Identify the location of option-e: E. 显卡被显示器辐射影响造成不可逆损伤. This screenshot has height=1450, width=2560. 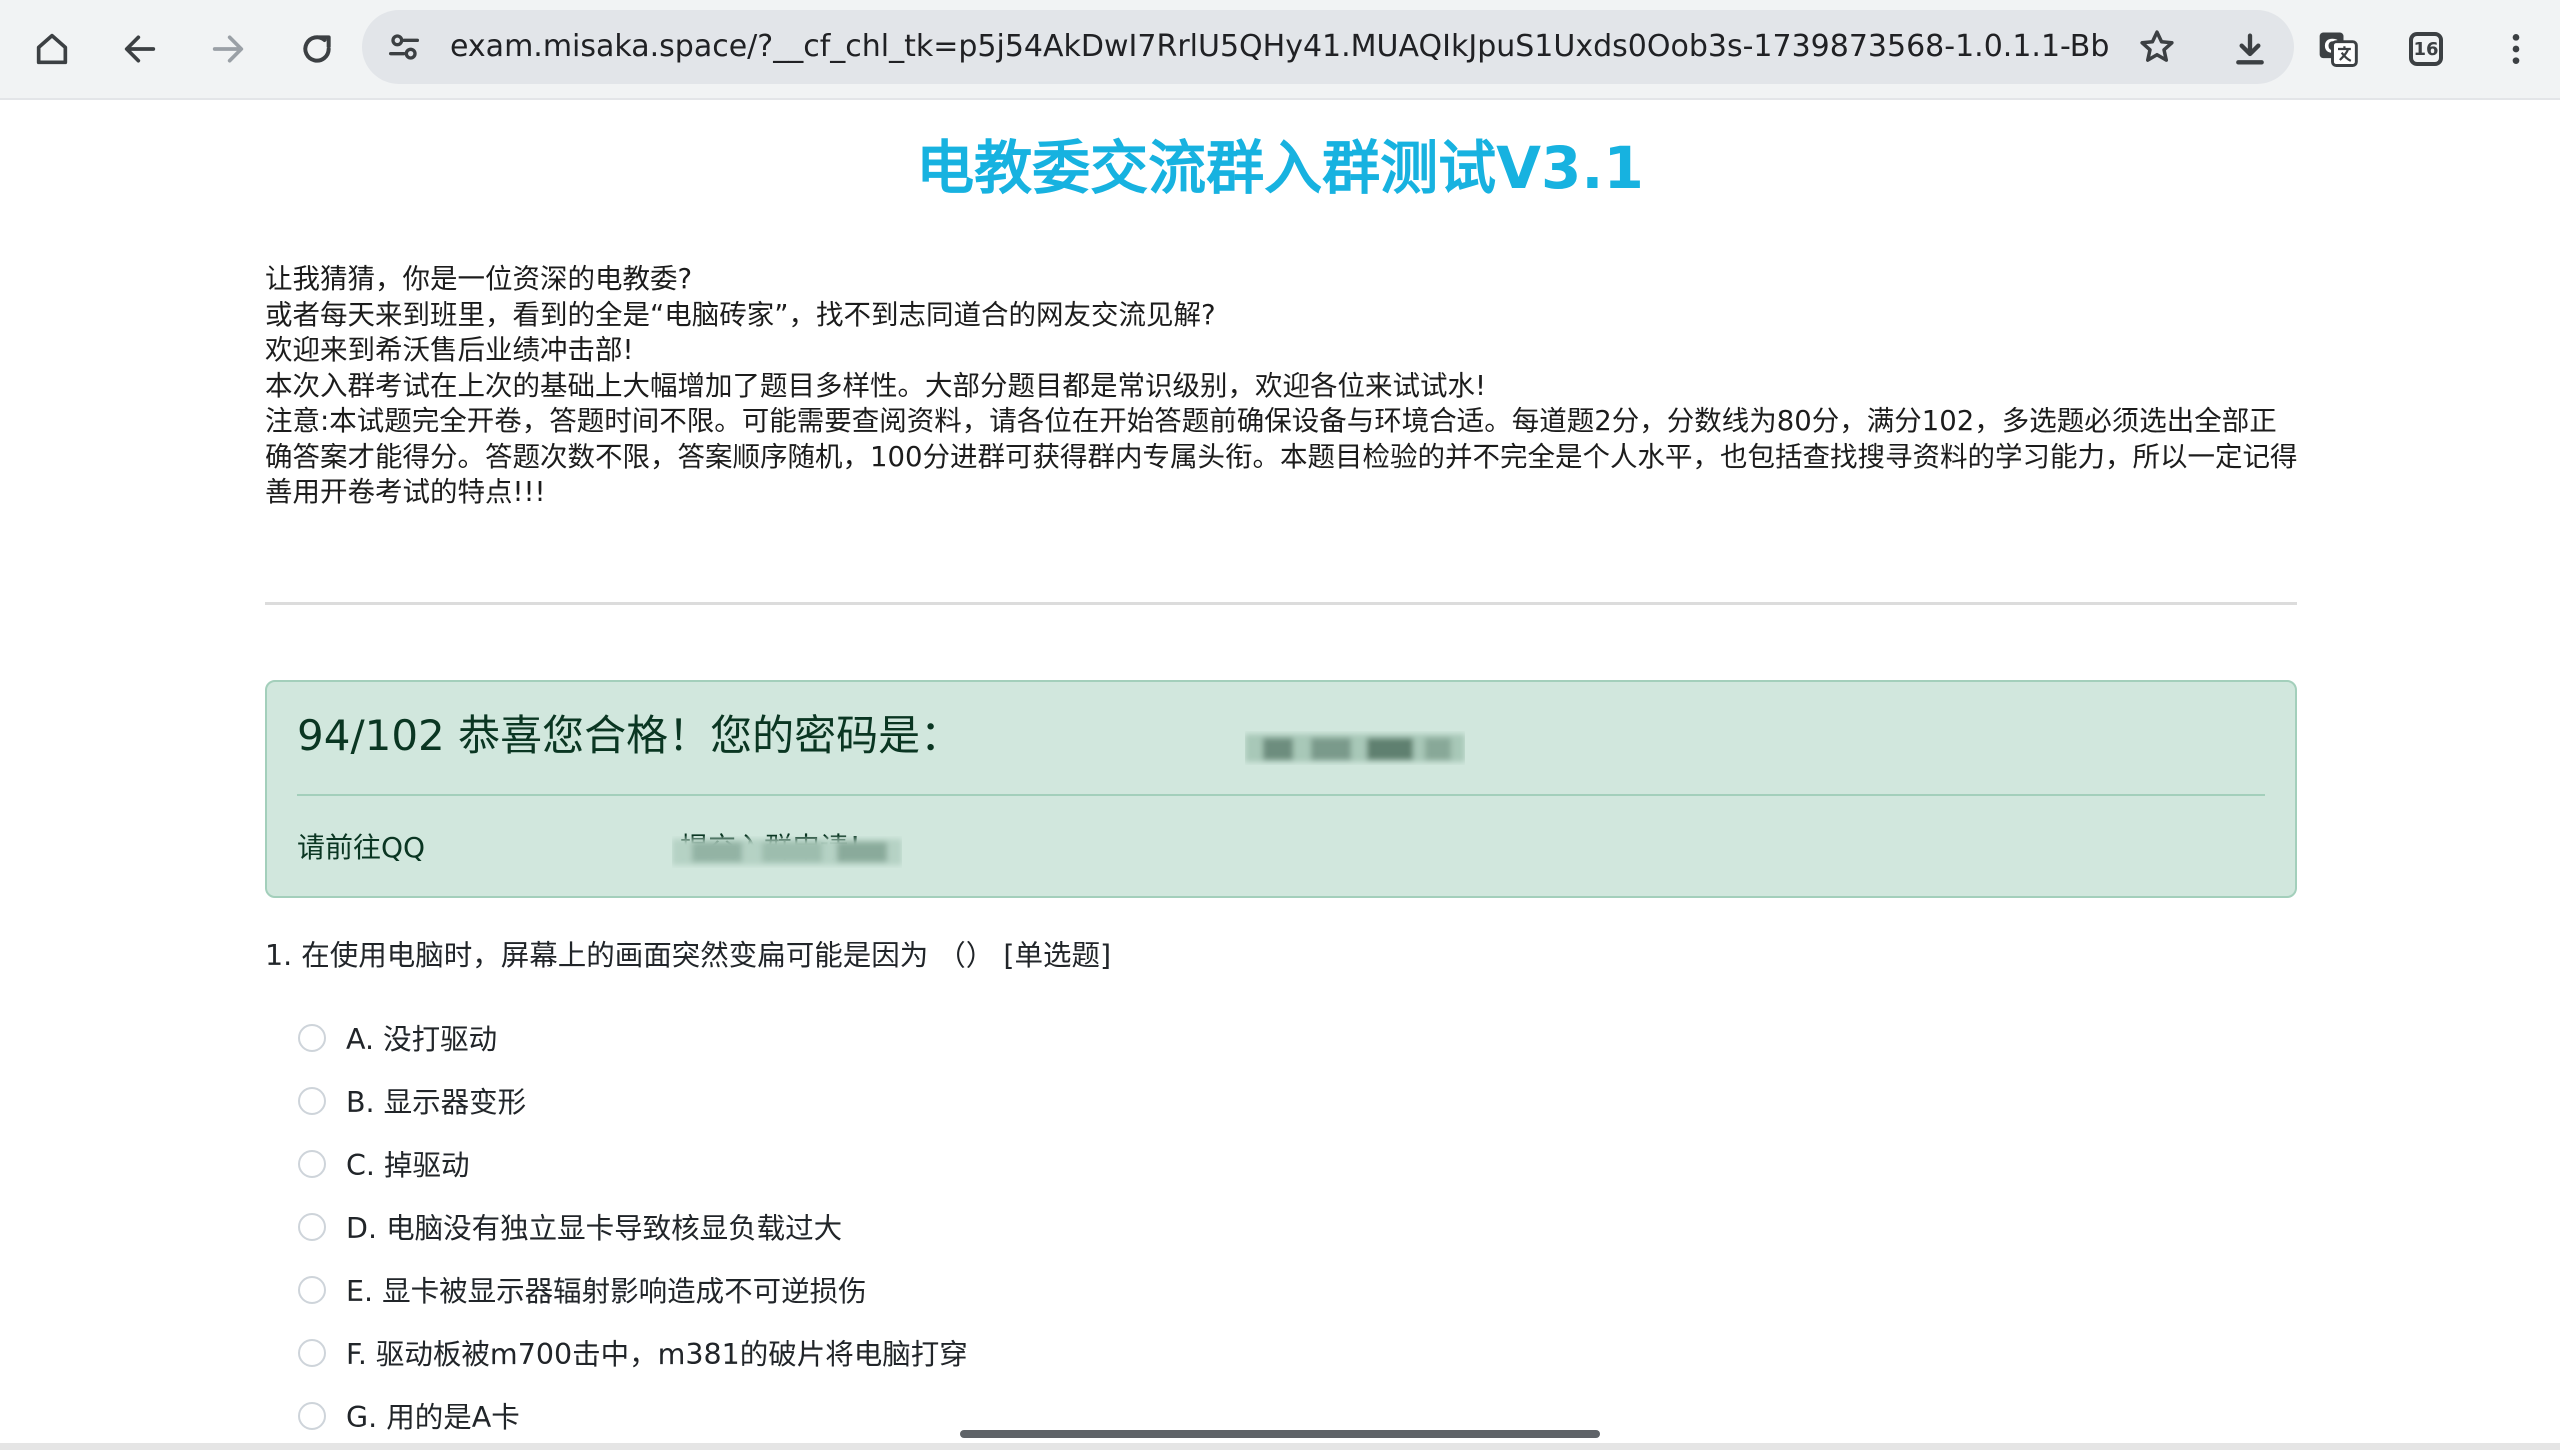
(633, 1289).